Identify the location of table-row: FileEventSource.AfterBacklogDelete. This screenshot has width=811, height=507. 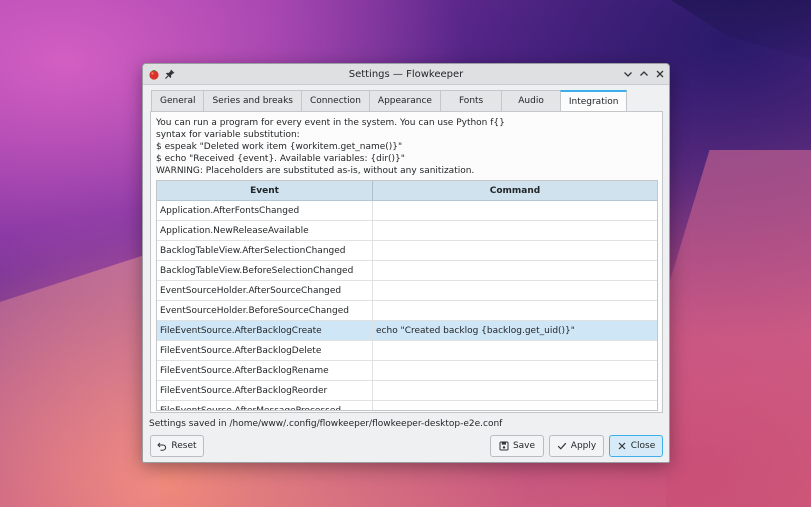
(407, 351).